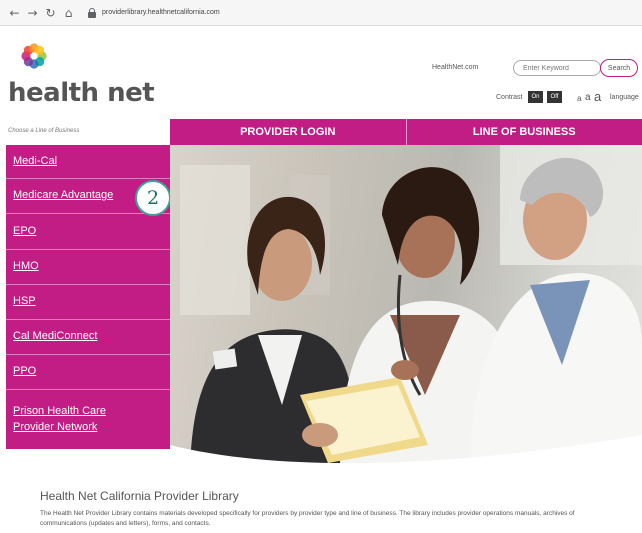  I want to click on lock-icon, so click(92, 12).